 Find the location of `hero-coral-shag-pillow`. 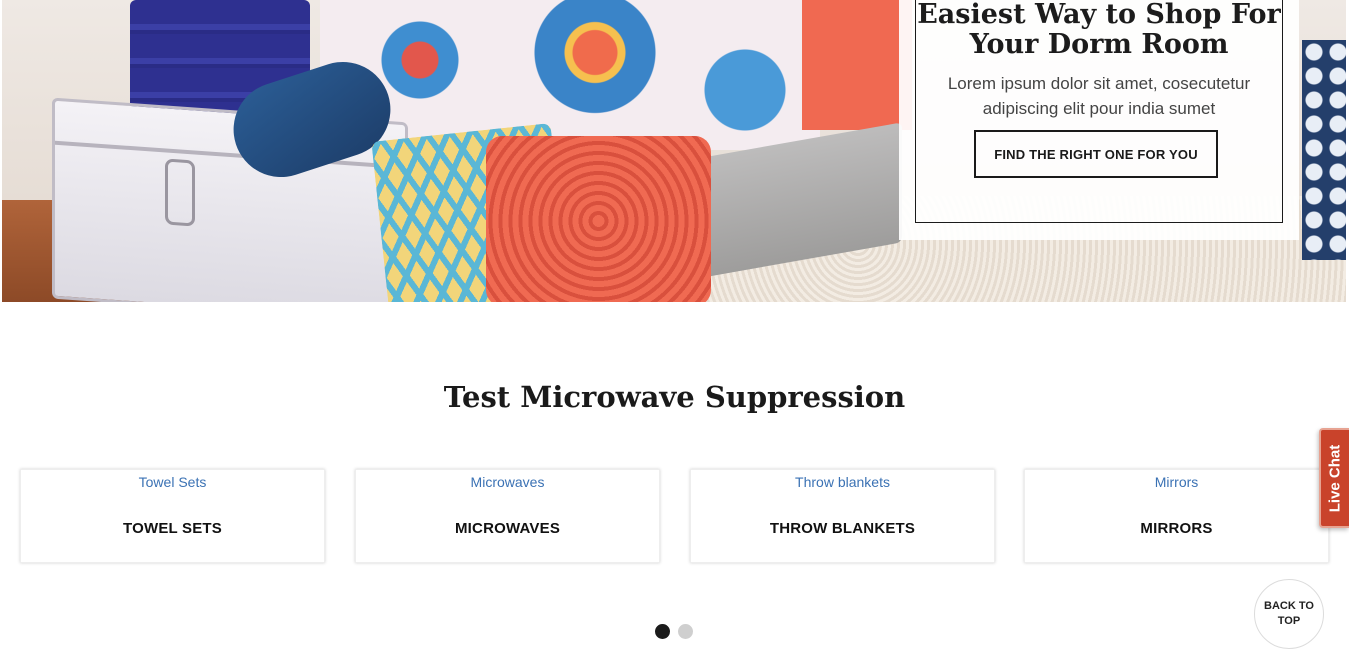

hero-coral-shag-pillow is located at coordinates (598, 219).